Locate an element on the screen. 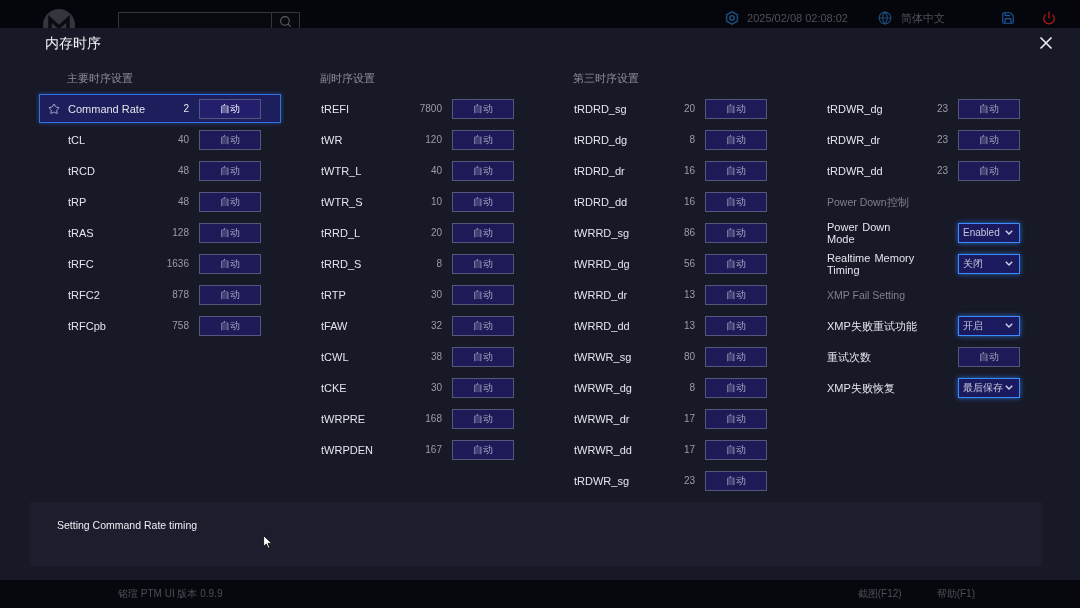  setting-row: tRDWR_dg 23 自动 is located at coordinates (919, 108).